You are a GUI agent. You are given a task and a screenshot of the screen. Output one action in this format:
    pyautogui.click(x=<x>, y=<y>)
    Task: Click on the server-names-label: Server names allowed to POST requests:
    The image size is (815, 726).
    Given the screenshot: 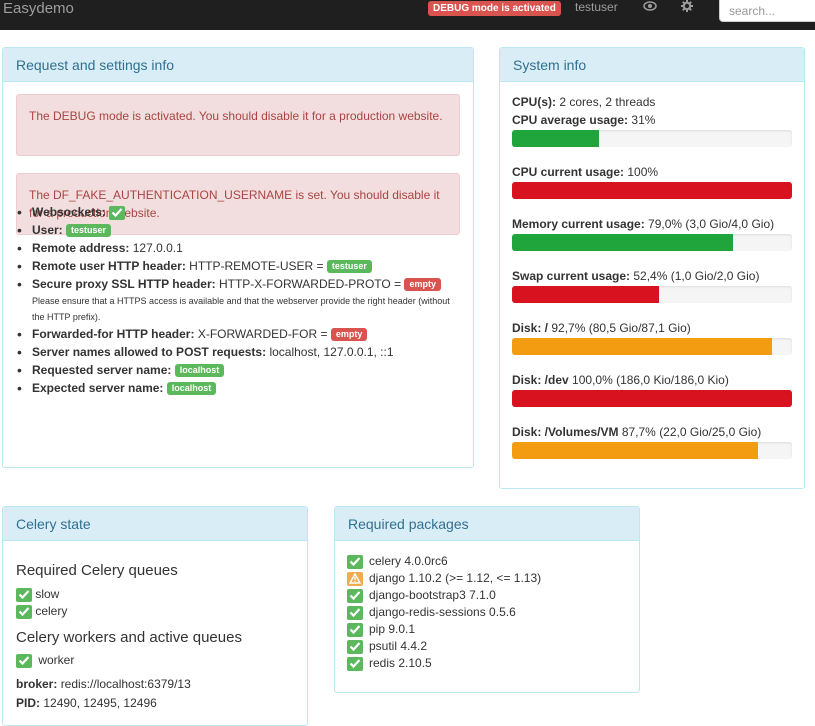 What is the action you would take?
    pyautogui.click(x=149, y=352)
    